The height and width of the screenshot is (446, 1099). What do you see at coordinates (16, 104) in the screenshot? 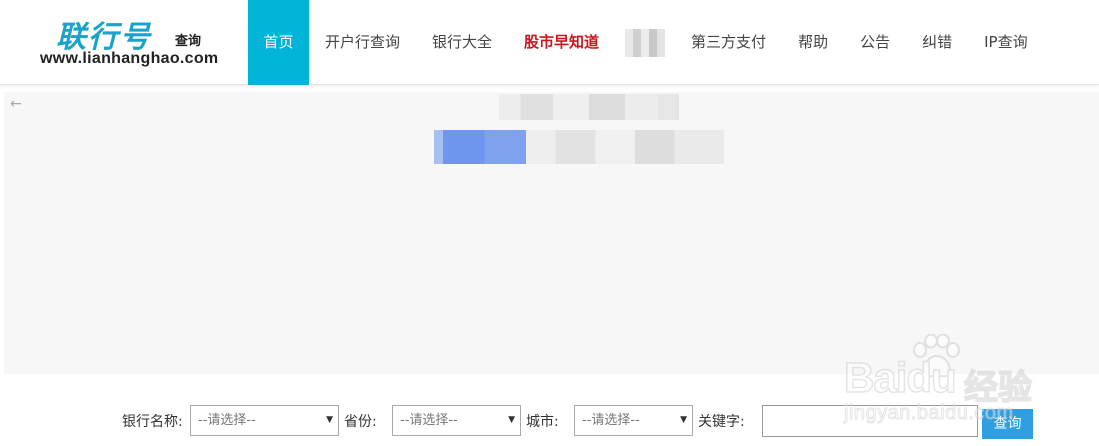
I see `back-arrow-icon: ←` at bounding box center [16, 104].